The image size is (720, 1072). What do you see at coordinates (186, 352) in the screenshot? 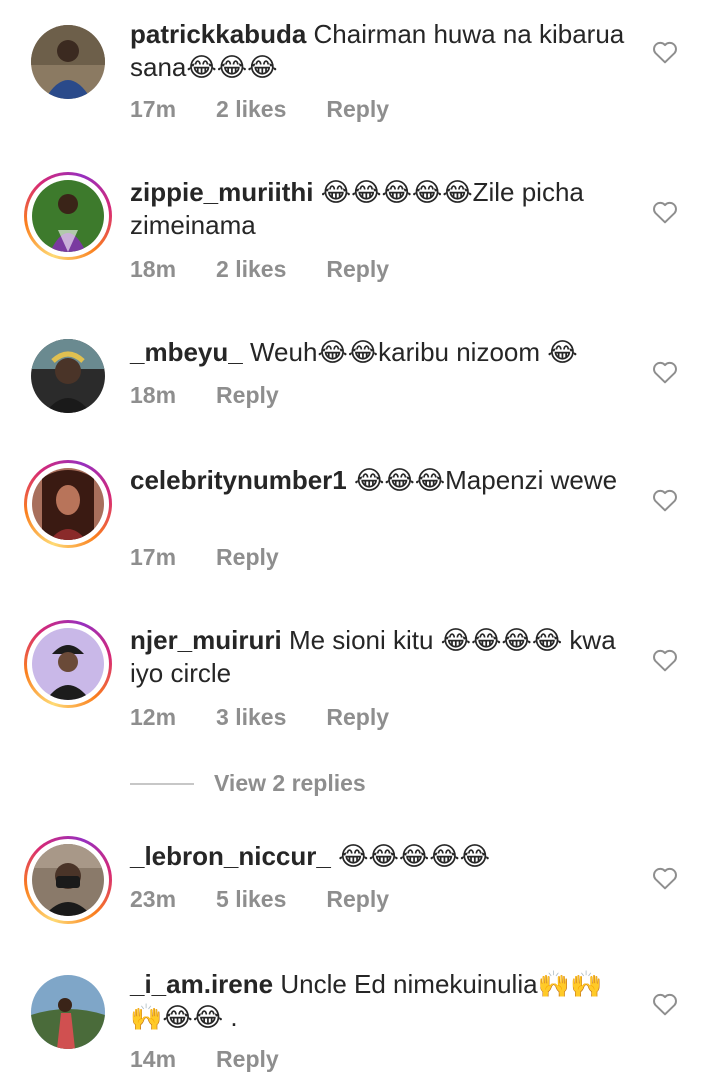
I see `comment-username: _mbeyu_` at bounding box center [186, 352].